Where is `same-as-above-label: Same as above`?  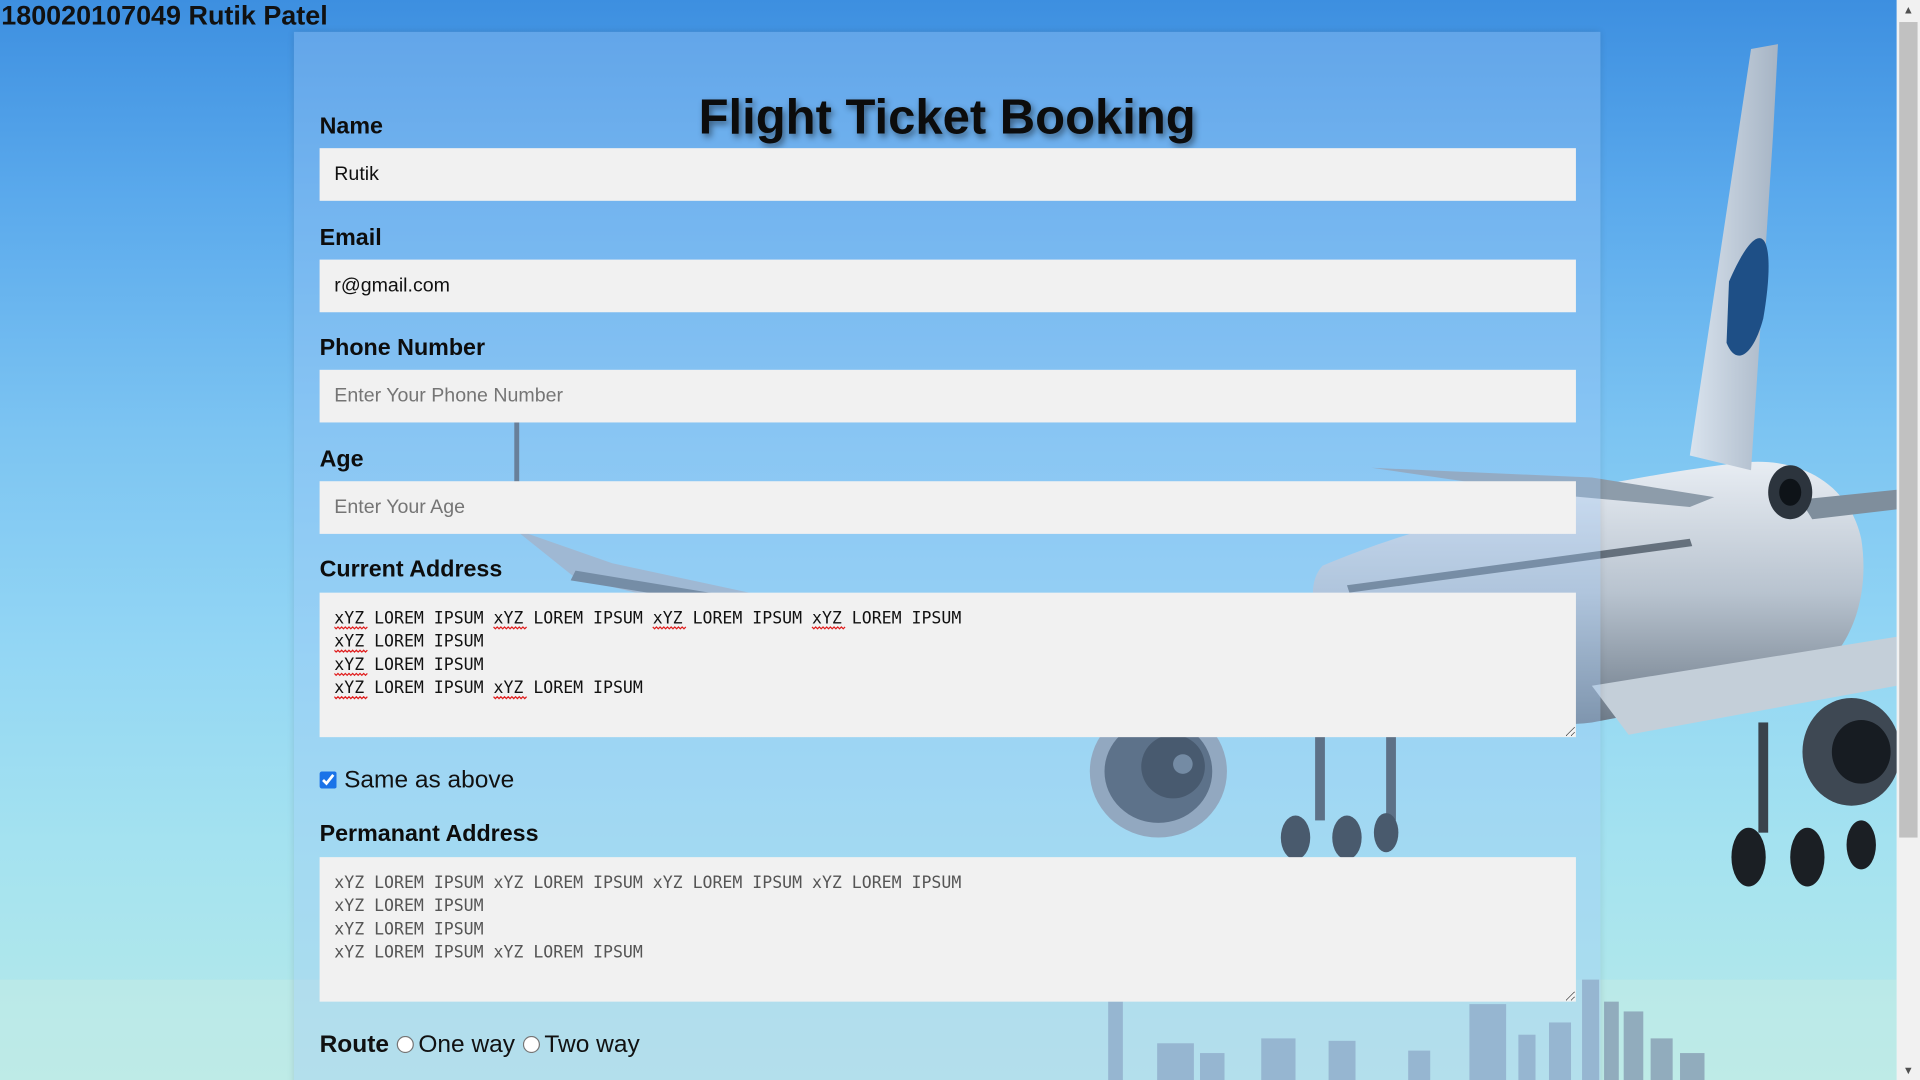 same-as-above-label: Same as above is located at coordinates (429, 779).